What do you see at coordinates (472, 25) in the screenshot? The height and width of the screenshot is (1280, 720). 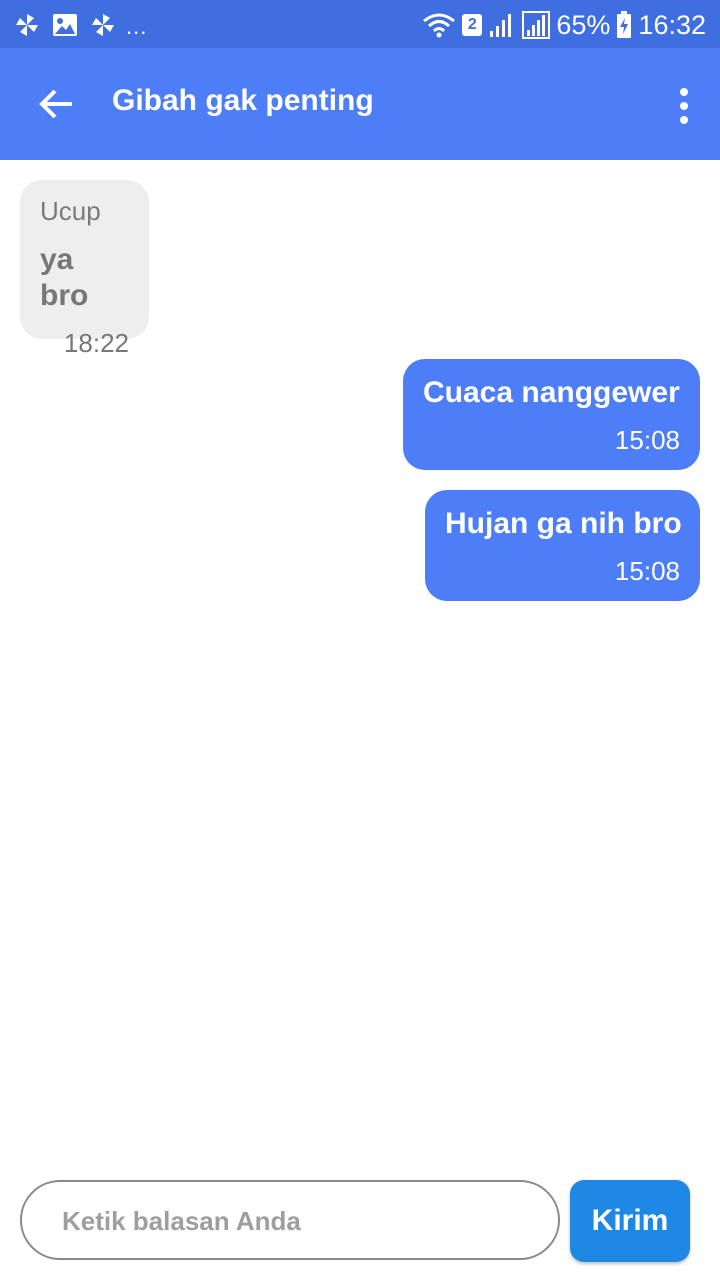 I see `sim-indicator: 2` at bounding box center [472, 25].